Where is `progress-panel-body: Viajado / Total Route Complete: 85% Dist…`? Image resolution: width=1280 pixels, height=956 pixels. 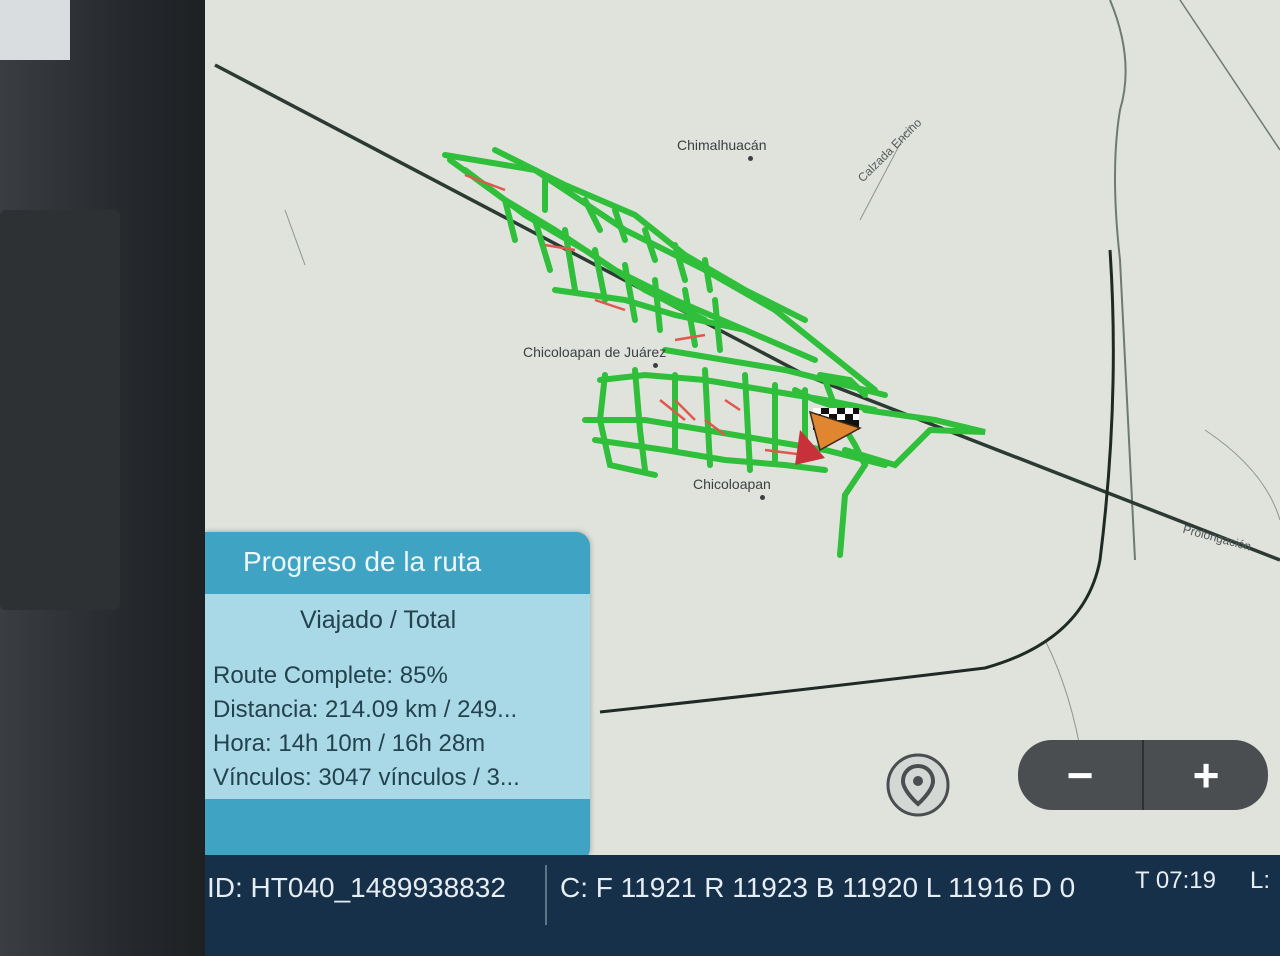 progress-panel-body: Viajado / Total Route Complete: 85% Dist… is located at coordinates (397, 696).